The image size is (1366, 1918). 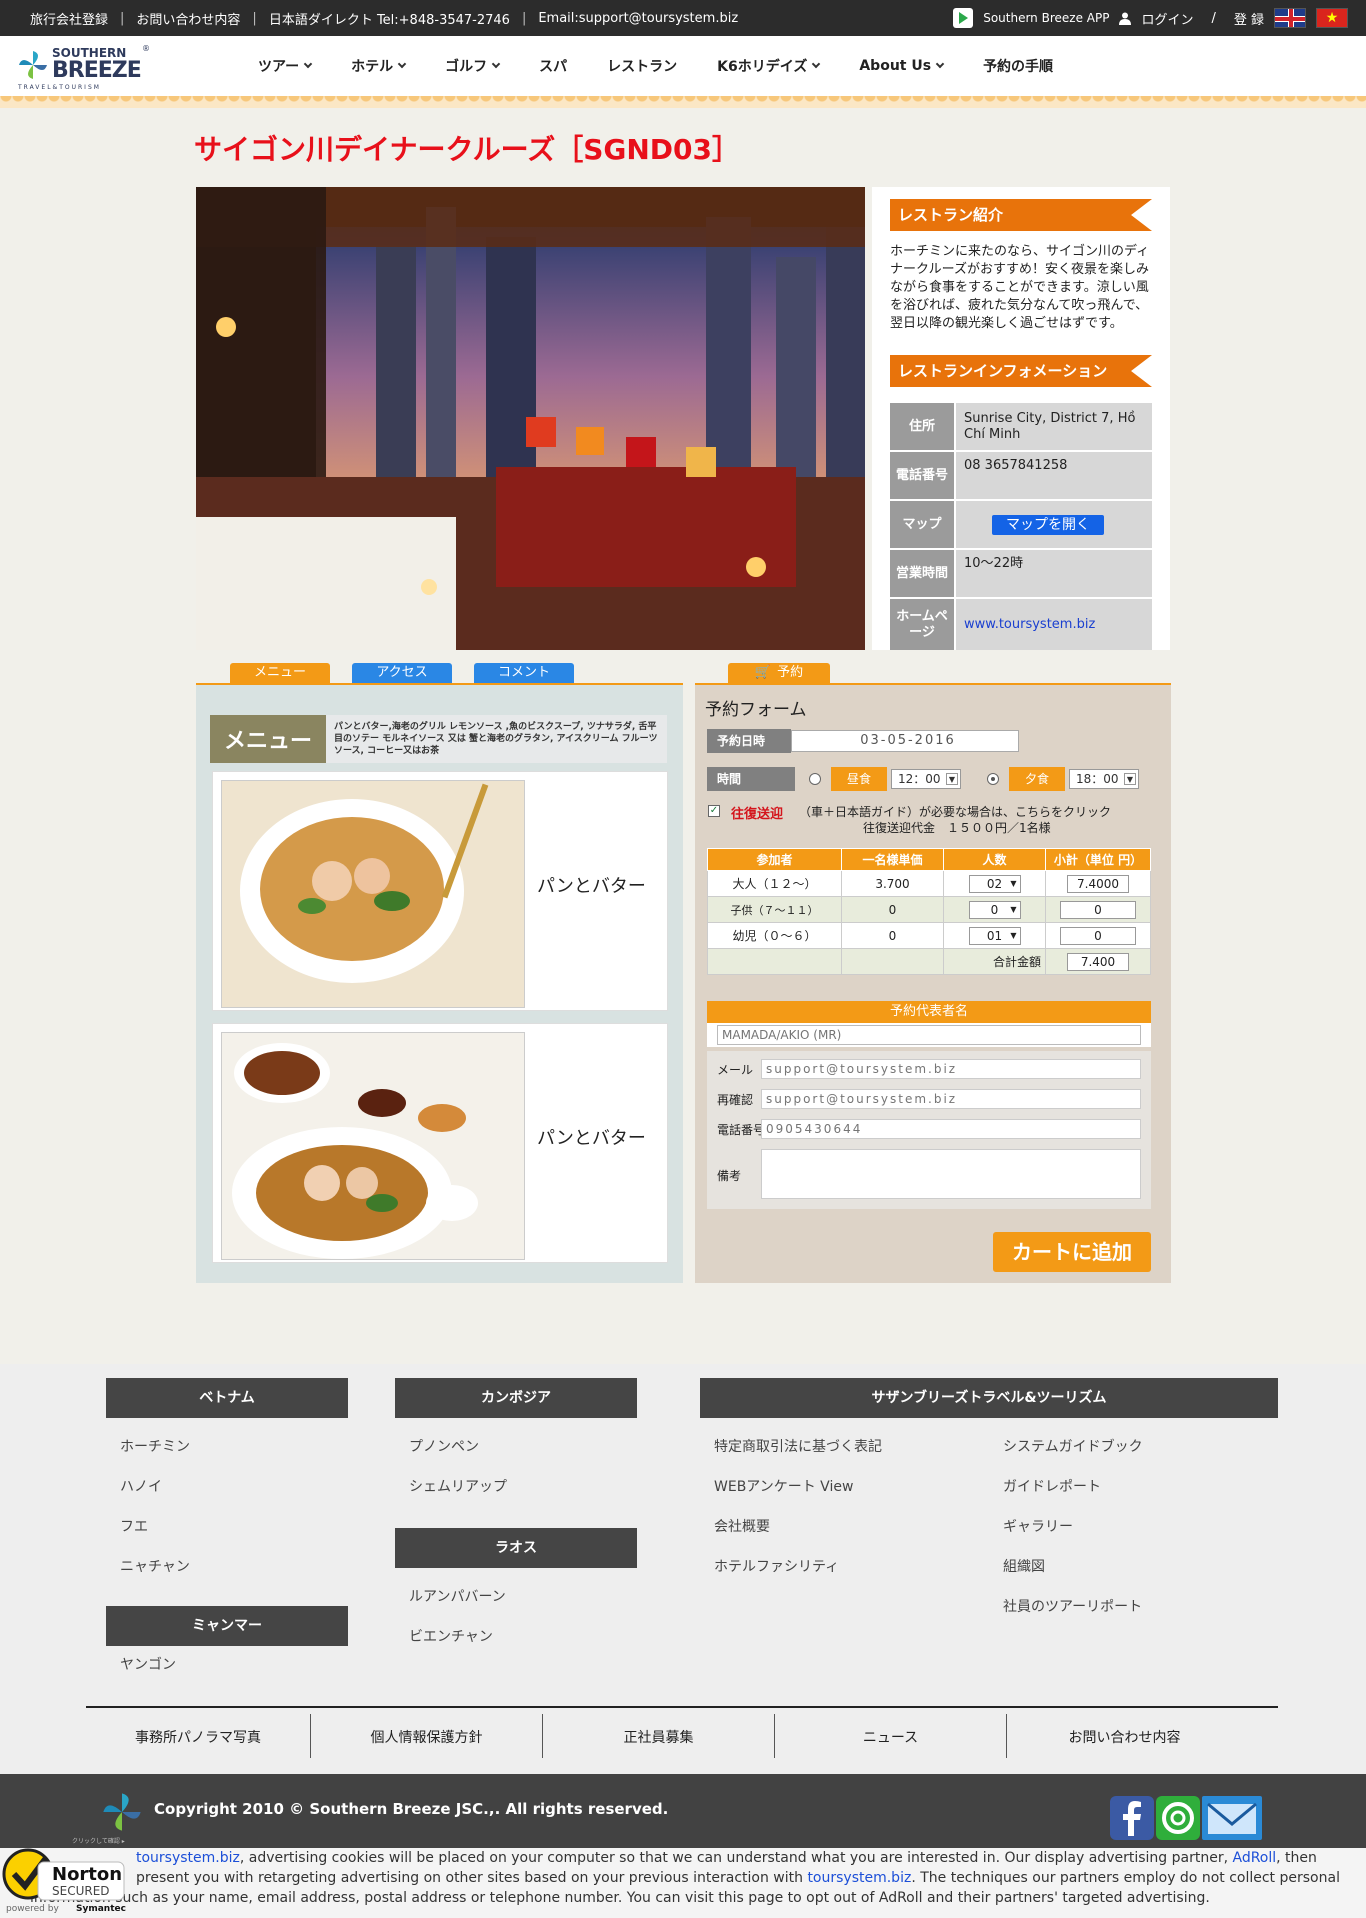 I want to click on lunch-time-select: 12：00 ▼, so click(x=926, y=779).